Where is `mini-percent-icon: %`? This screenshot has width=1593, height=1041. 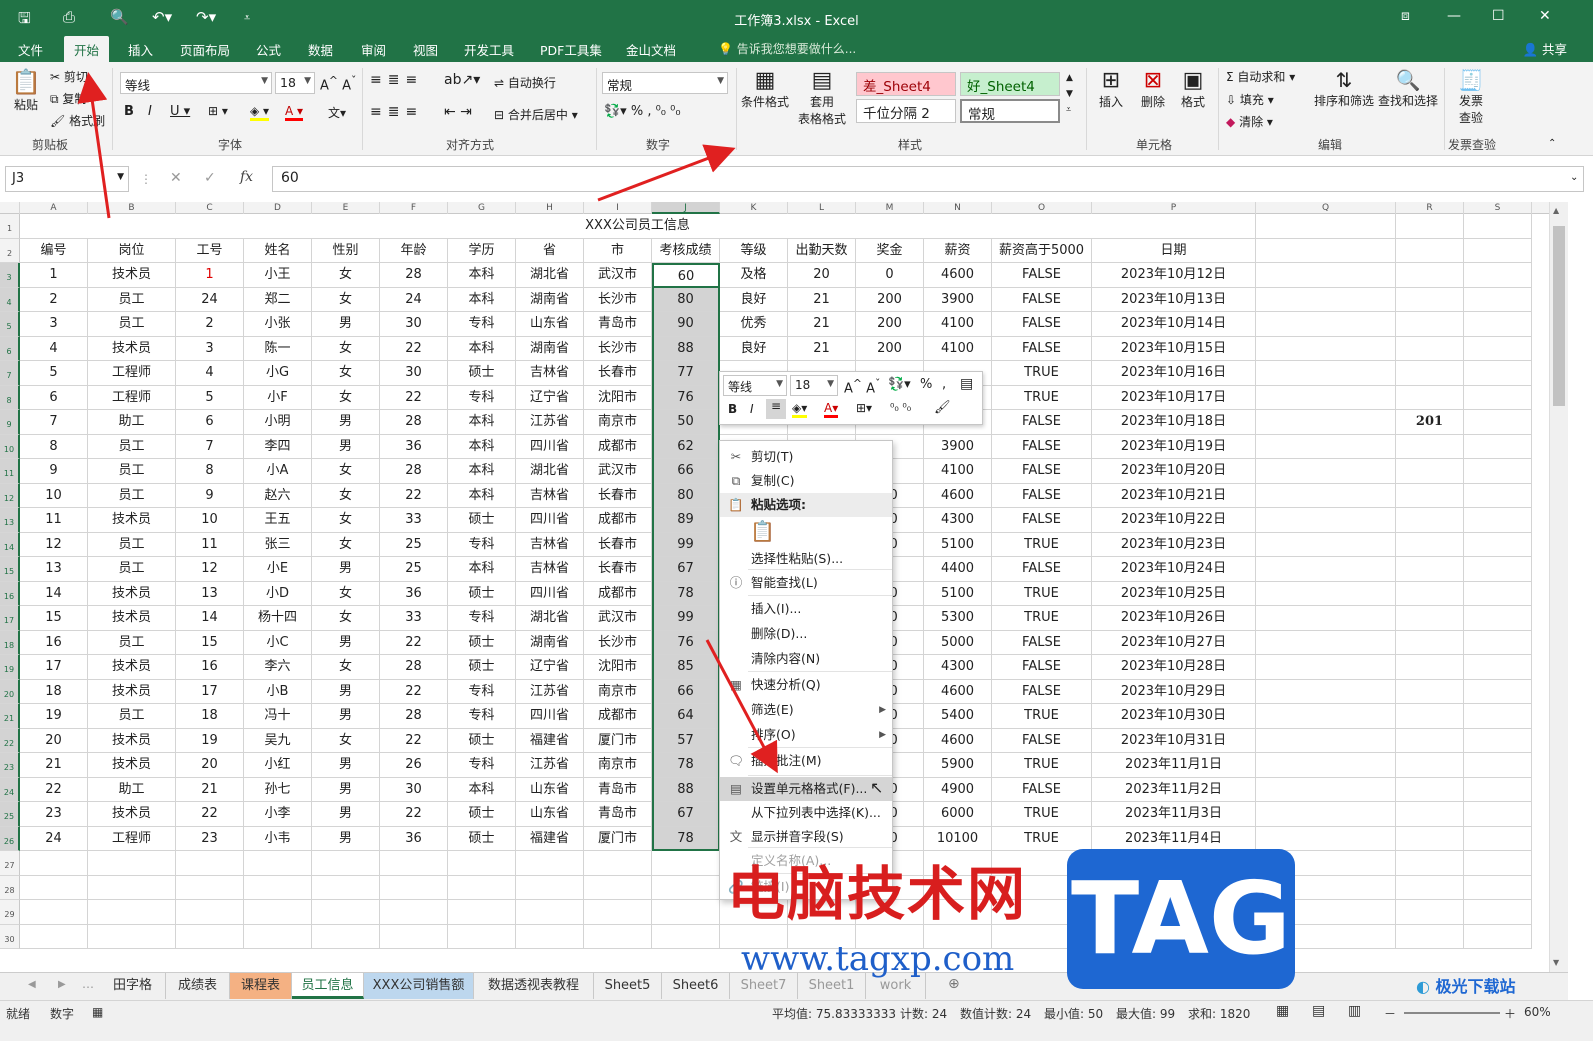 mini-percent-icon: % is located at coordinates (926, 384).